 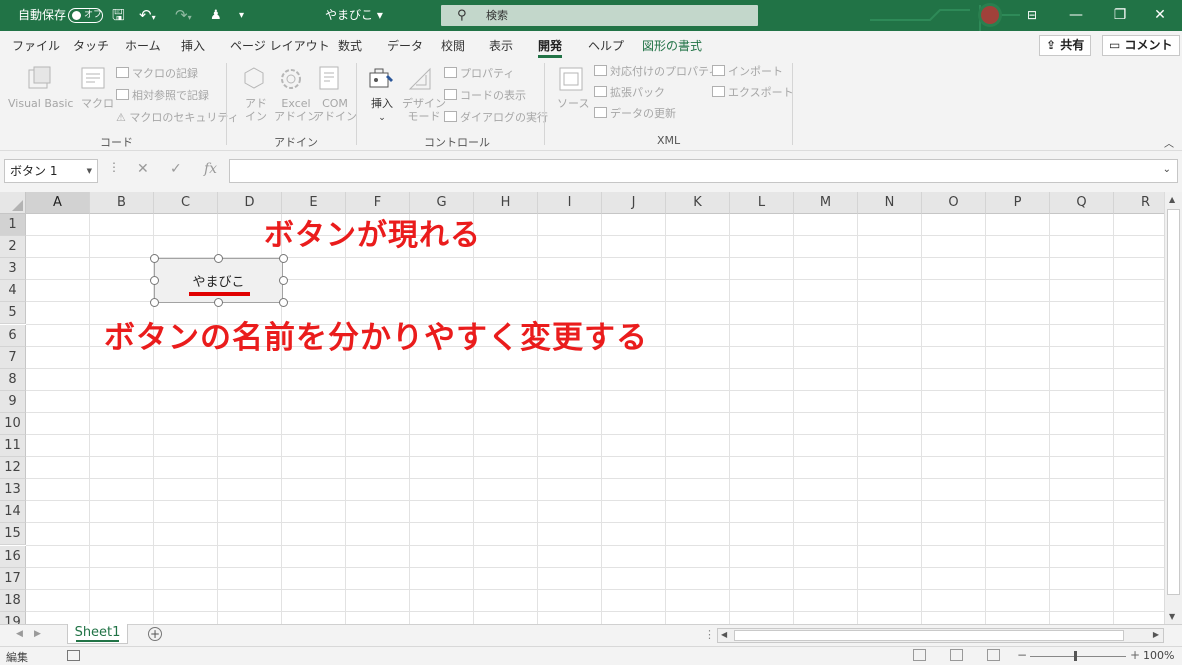 I want to click on addin-button: アド イン, so click(x=256, y=110).